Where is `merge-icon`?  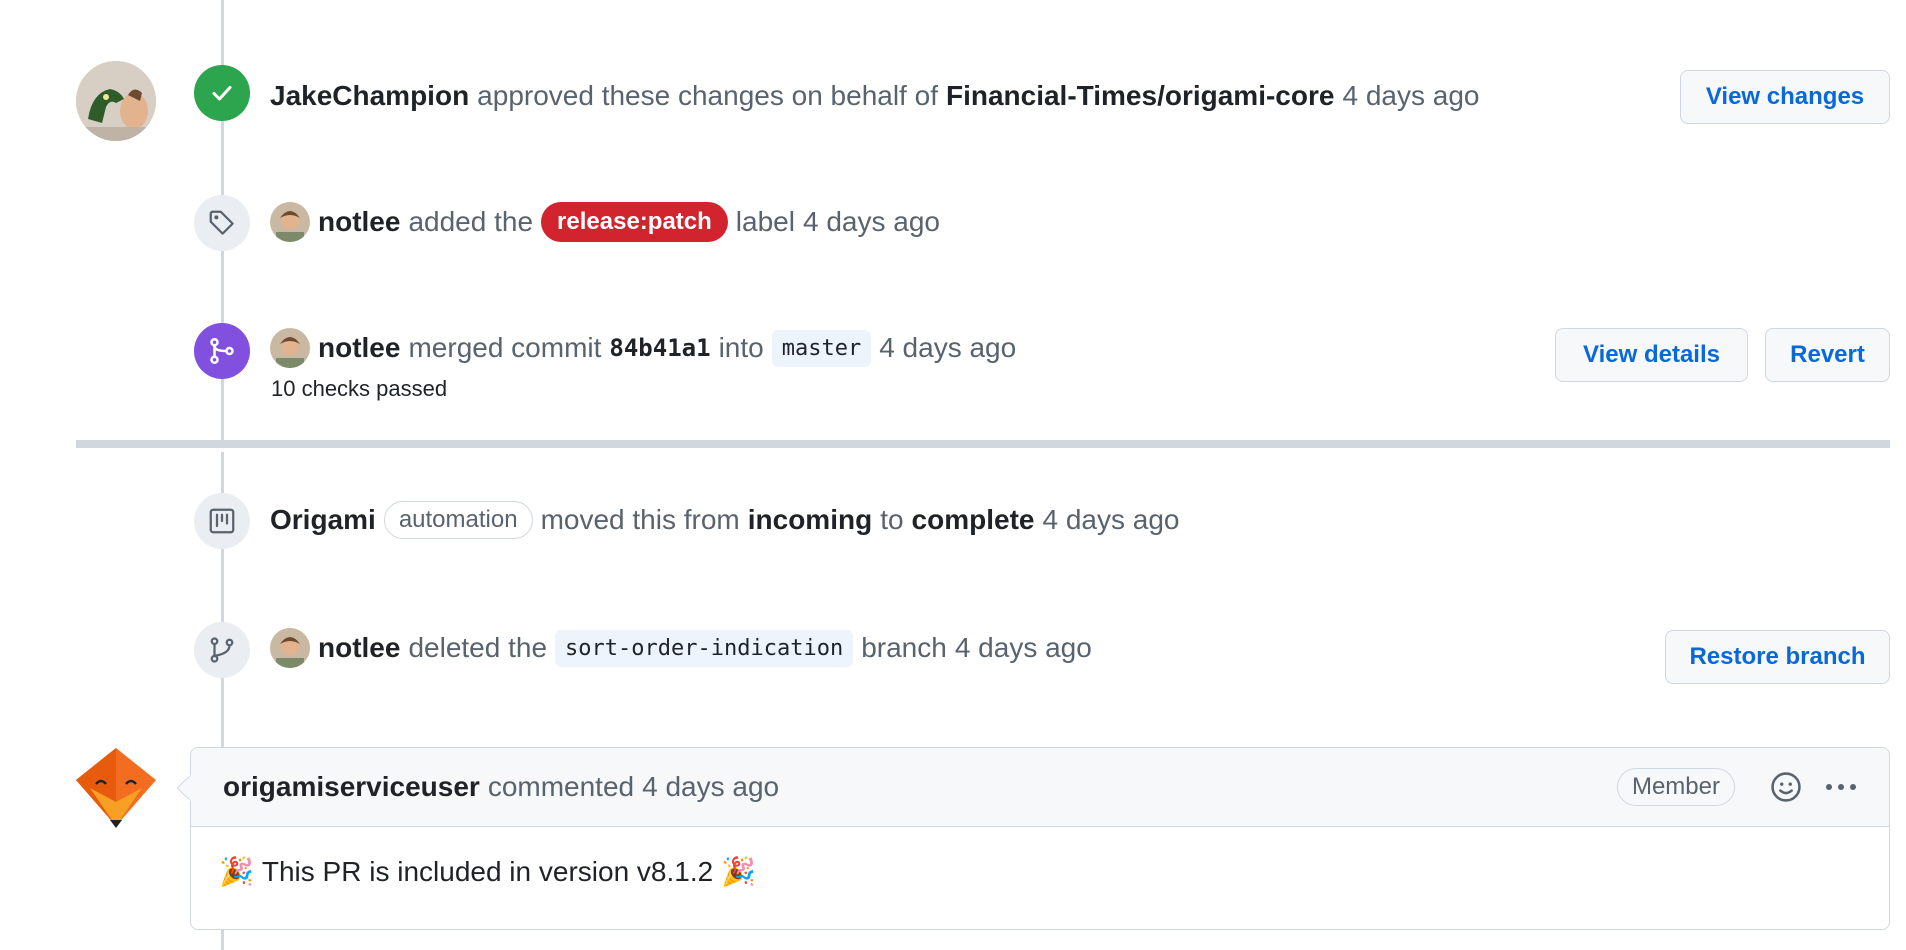 merge-icon is located at coordinates (222, 351).